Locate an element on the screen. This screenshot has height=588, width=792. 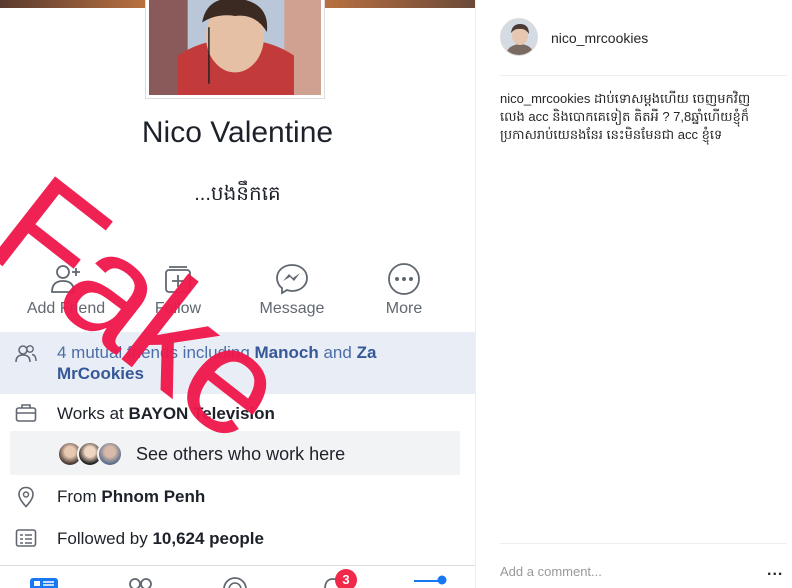
followers-prefix: Followed by is located at coordinates (105, 538).